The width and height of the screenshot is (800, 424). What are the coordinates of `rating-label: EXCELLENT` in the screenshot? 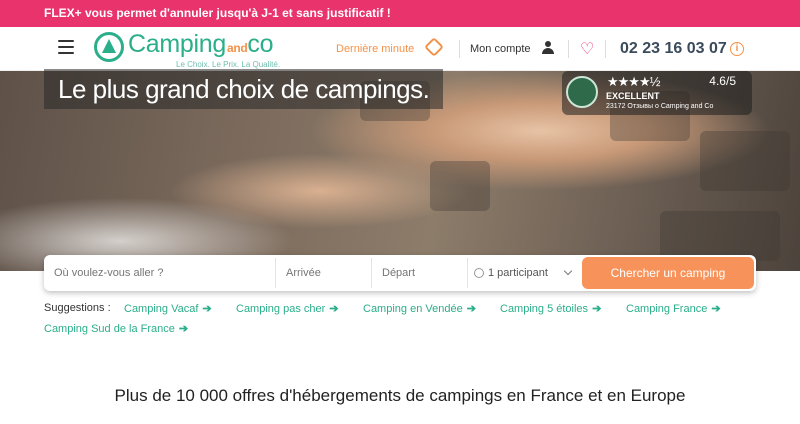 It's located at (633, 96).